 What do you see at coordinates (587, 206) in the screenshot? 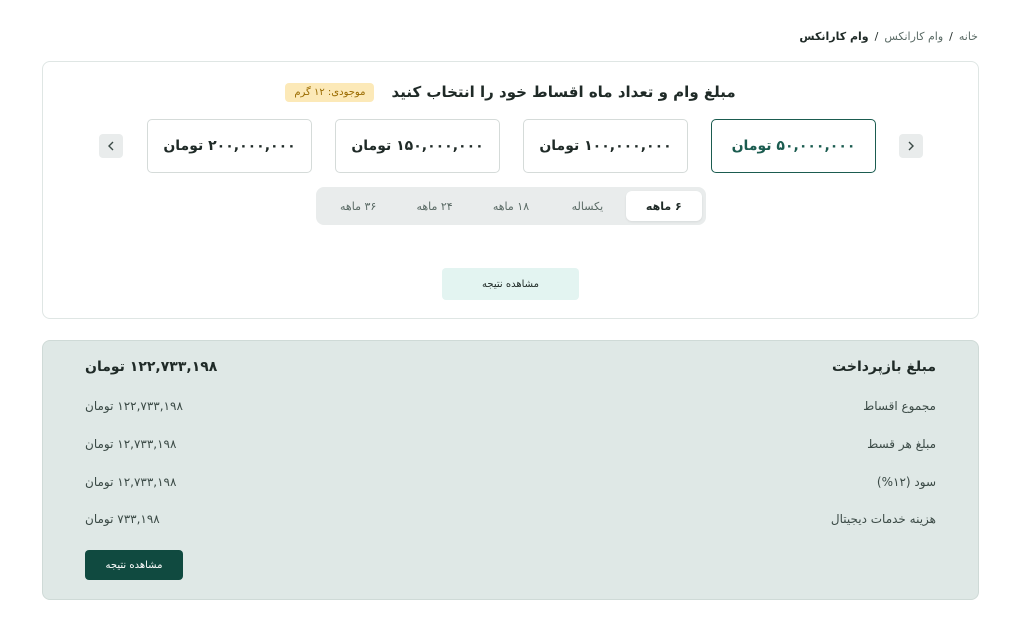
I see `tab-12-months: یکساله` at bounding box center [587, 206].